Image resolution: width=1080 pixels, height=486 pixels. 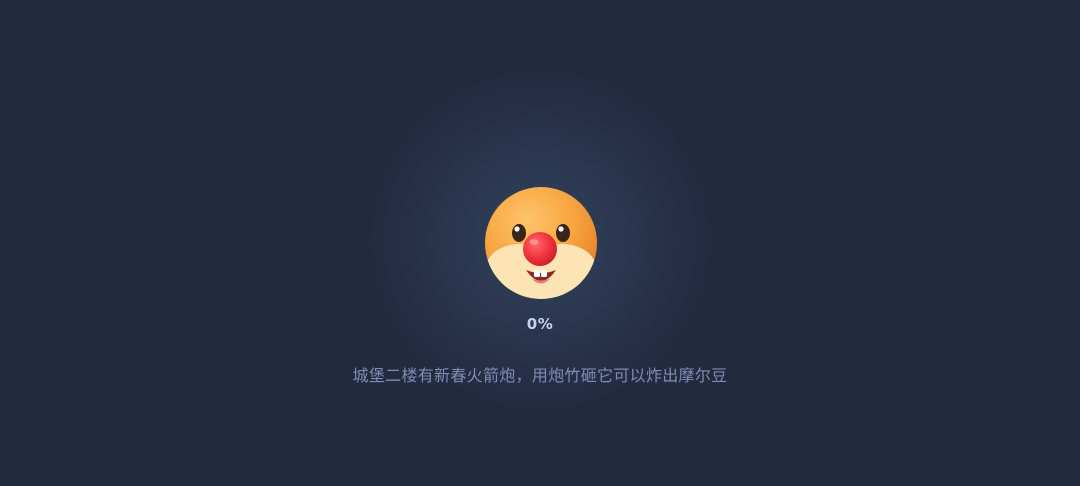 What do you see at coordinates (540, 324) in the screenshot?
I see `loading-progress-text: 0%` at bounding box center [540, 324].